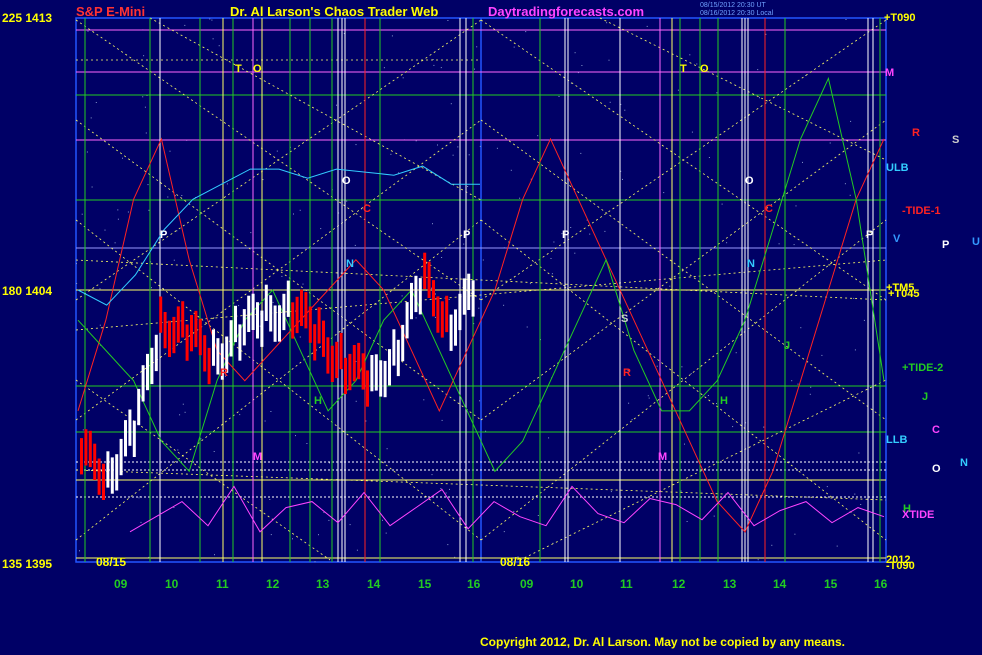 The width and height of the screenshot is (982, 655). What do you see at coordinates (27, 291) in the screenshot?
I see `price-axis-mid: 180 1404` at bounding box center [27, 291].